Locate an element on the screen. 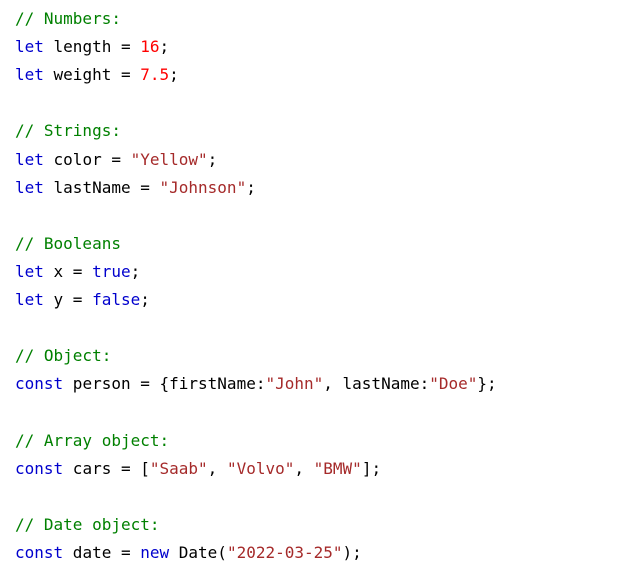  string-token: "Saab" is located at coordinates (178, 468).